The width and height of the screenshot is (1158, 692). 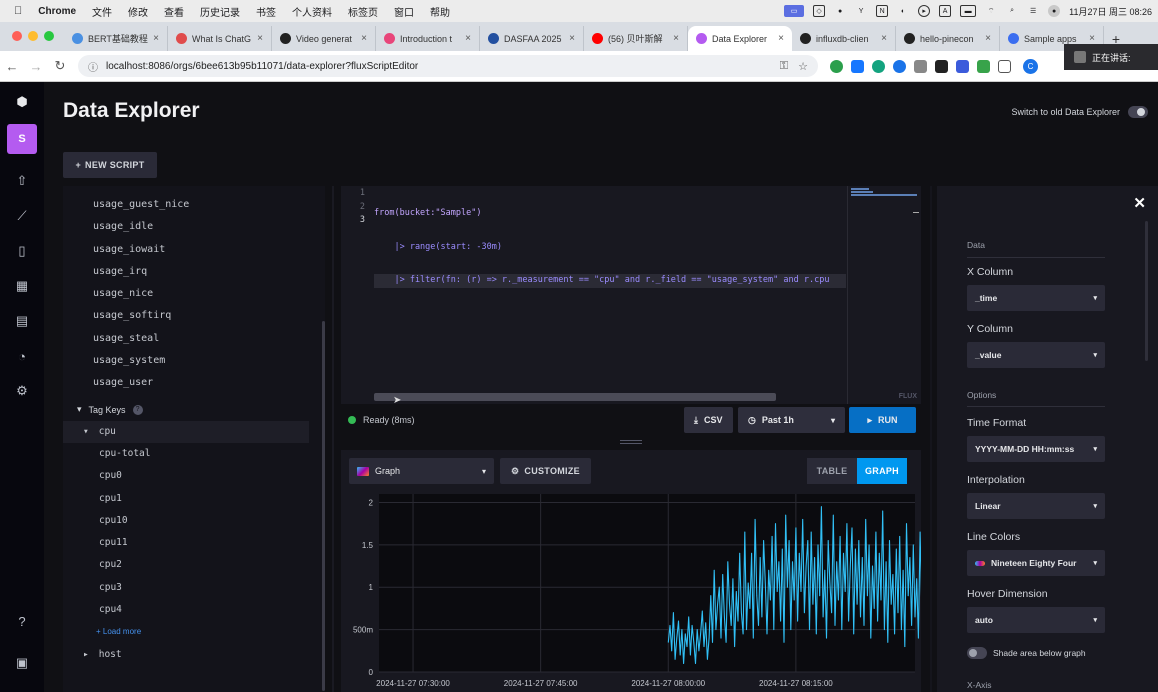 What do you see at coordinates (57, 11) in the screenshot?
I see `menu-app-name: Chrome` at bounding box center [57, 11].